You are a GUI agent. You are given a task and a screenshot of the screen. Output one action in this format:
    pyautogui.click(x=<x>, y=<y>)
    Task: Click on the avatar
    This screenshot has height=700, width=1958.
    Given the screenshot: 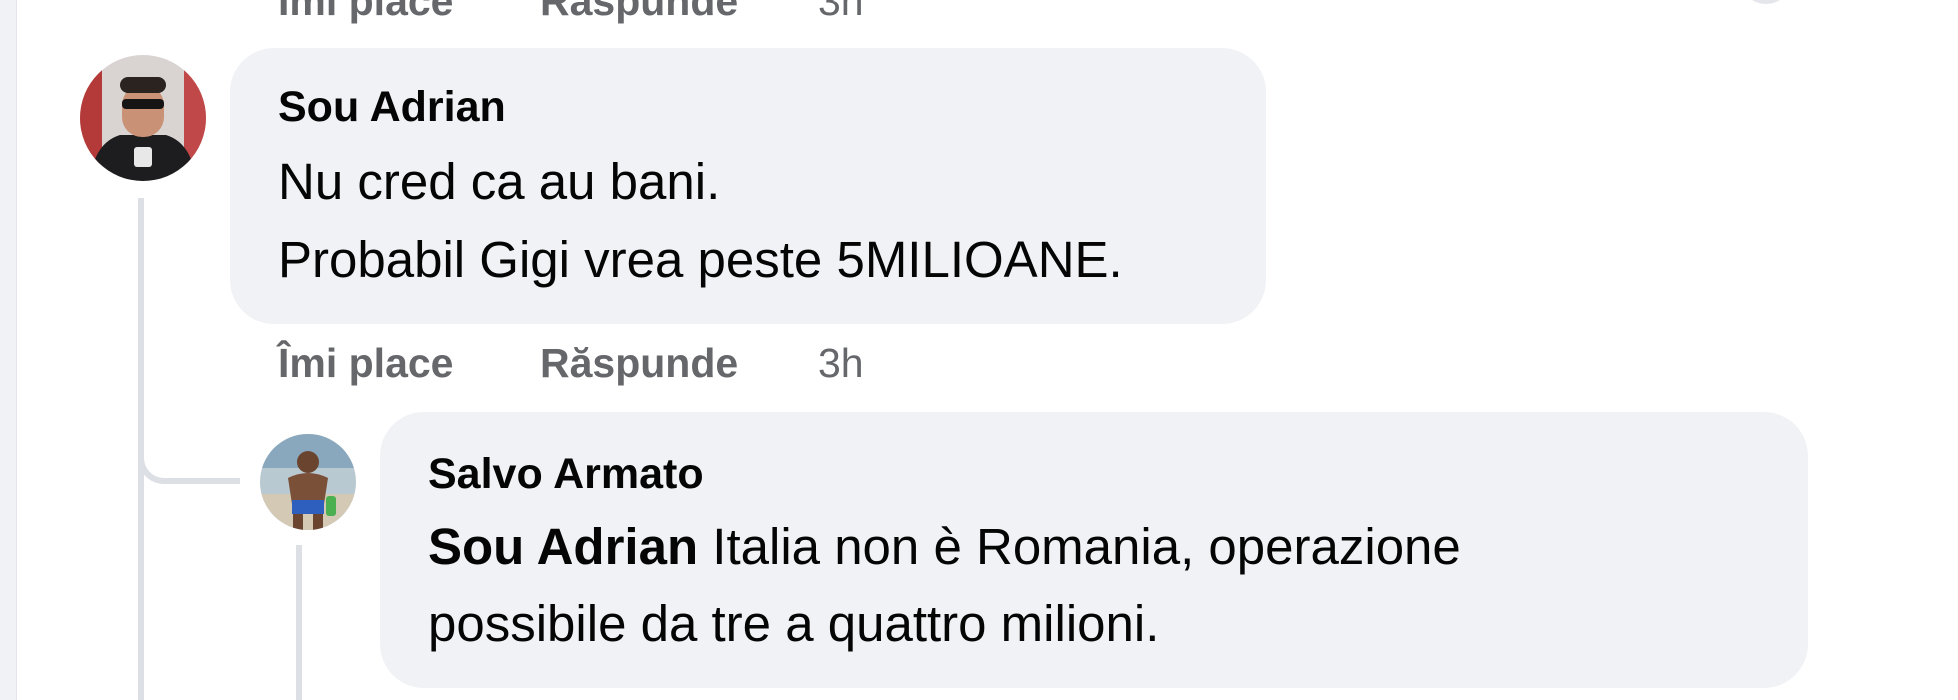 What is the action you would take?
    pyautogui.click(x=143, y=118)
    